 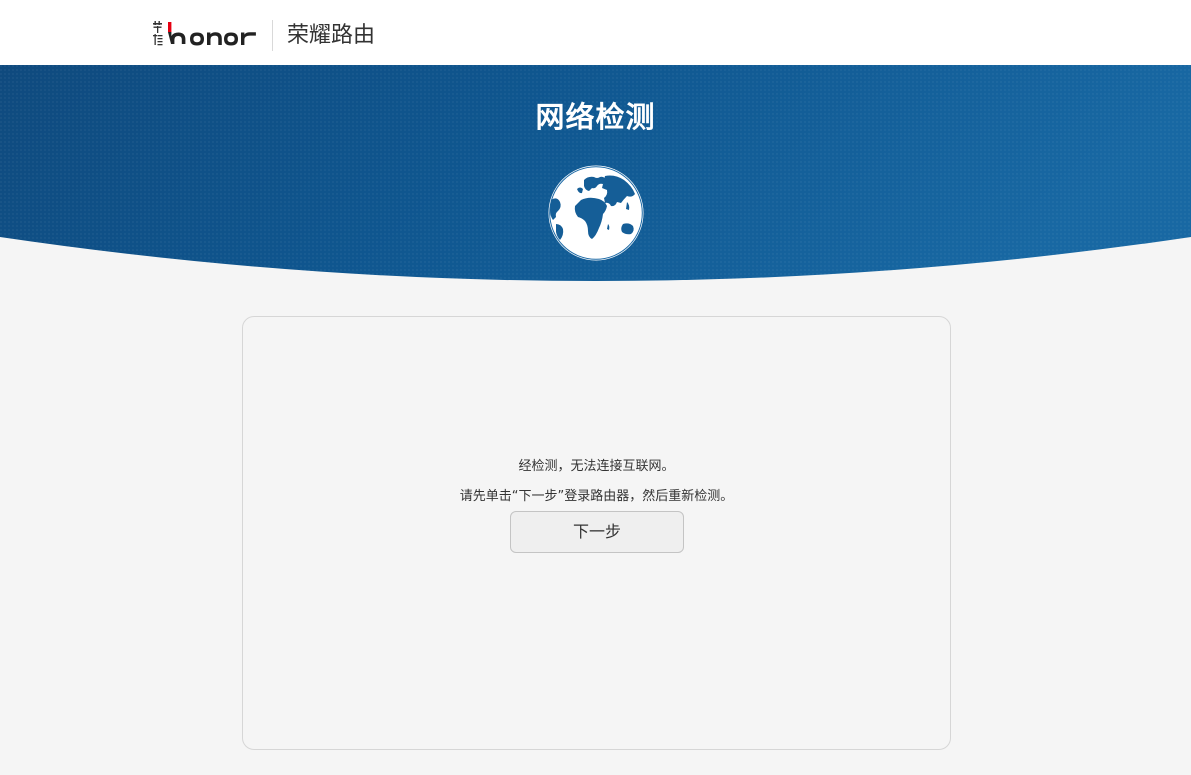 I want to click on page-title: 网络检测, so click(x=595, y=117).